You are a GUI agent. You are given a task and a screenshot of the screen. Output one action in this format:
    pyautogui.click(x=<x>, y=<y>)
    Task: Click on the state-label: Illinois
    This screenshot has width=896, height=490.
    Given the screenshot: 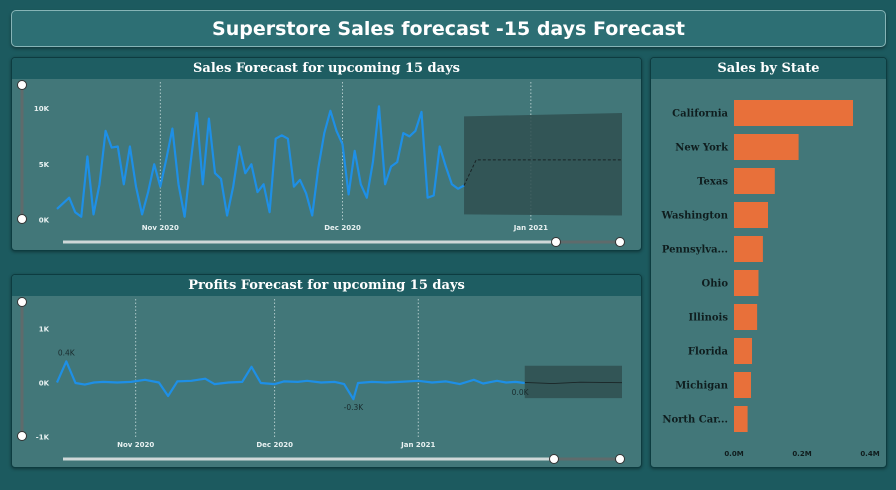 What is the action you would take?
    pyautogui.click(x=709, y=318)
    